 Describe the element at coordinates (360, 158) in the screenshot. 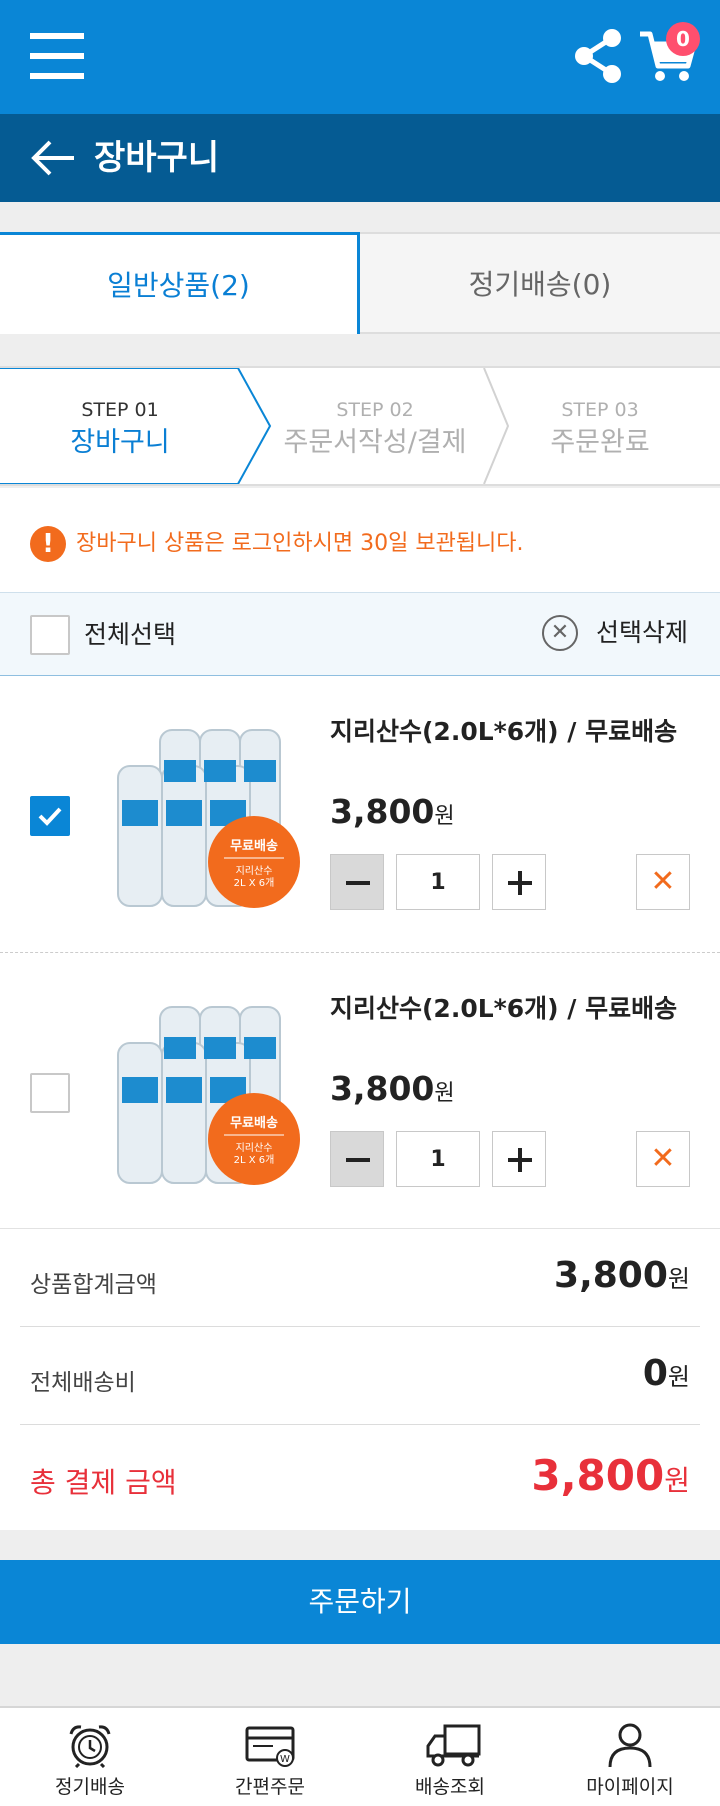

I see `title-bar: 장바구니` at that location.